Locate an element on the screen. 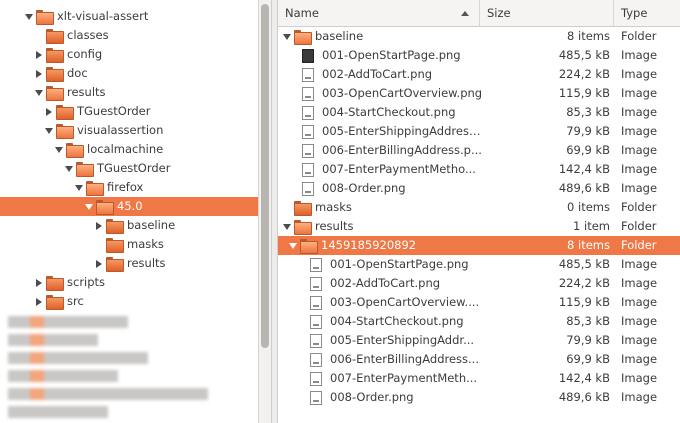 Image resolution: width=680 pixels, height=423 pixels. file-name: 003-OpenCartOverview.png is located at coordinates (402, 93).